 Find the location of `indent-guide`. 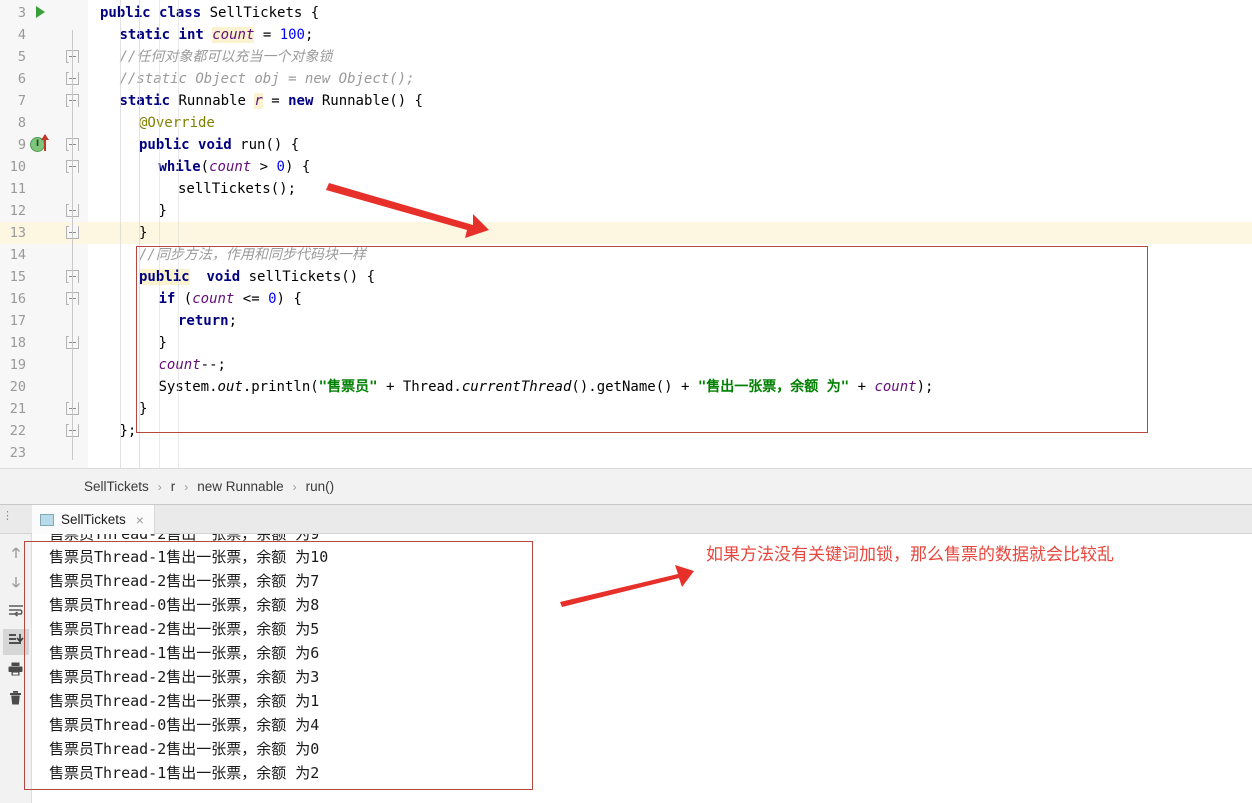

indent-guide is located at coordinates (139, 234).